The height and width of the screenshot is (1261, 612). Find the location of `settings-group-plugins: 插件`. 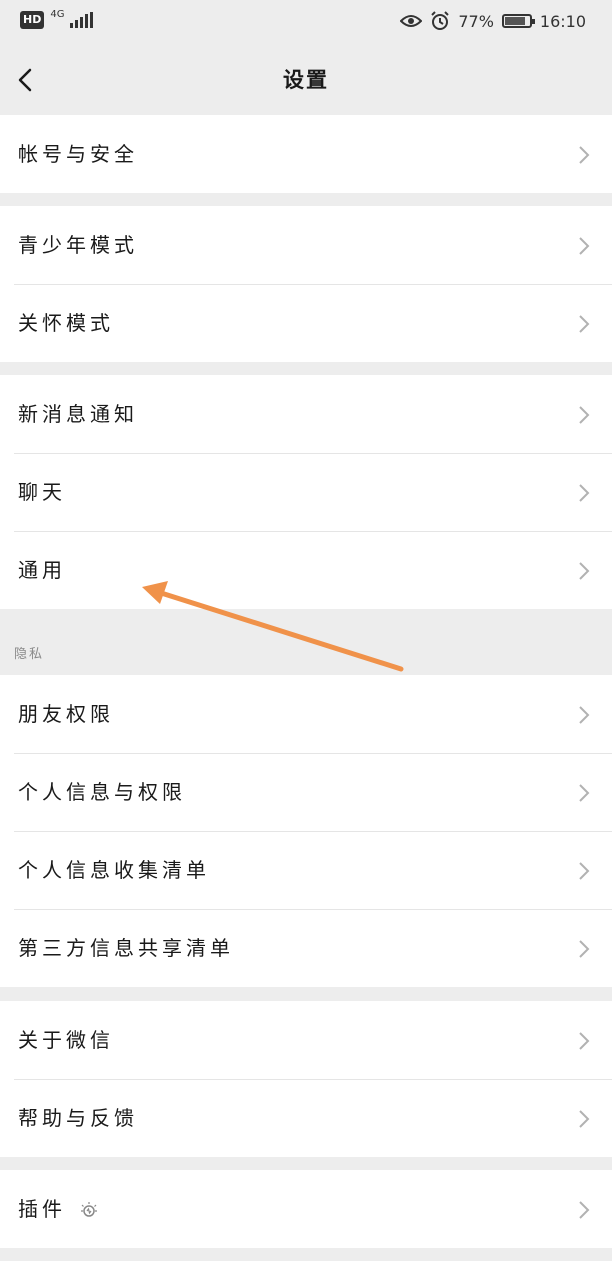

settings-group-plugins: 插件 is located at coordinates (306, 1209).